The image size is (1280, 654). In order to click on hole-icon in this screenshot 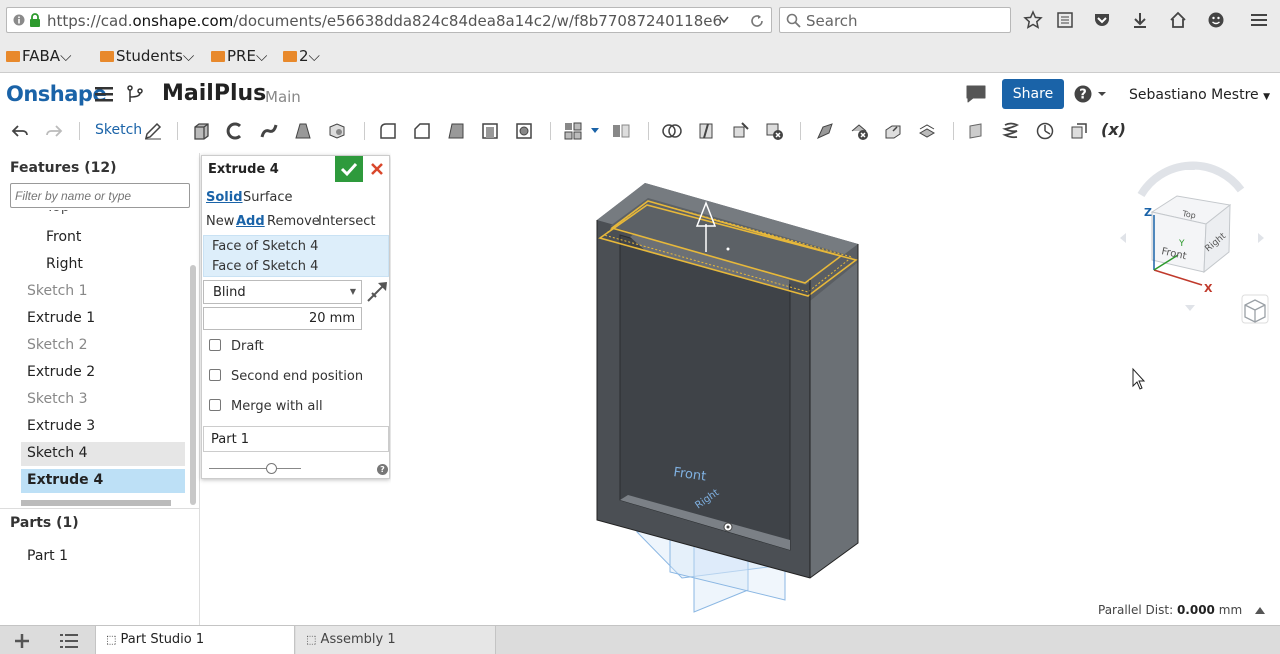, I will do `click(524, 131)`.